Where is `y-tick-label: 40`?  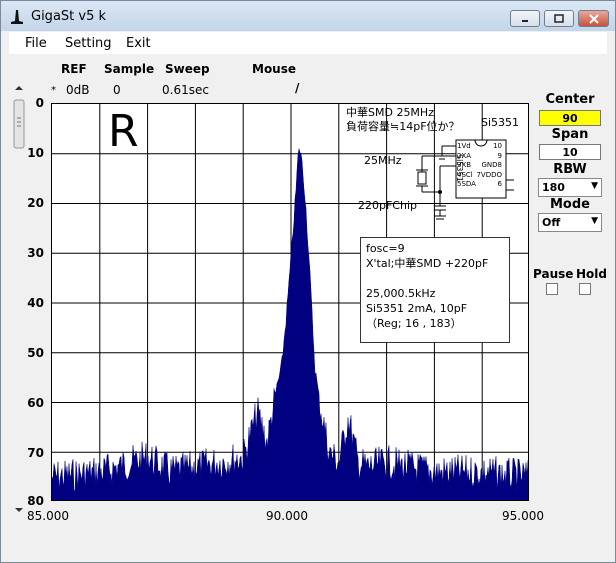
y-tick-label: 40 is located at coordinates (35, 303).